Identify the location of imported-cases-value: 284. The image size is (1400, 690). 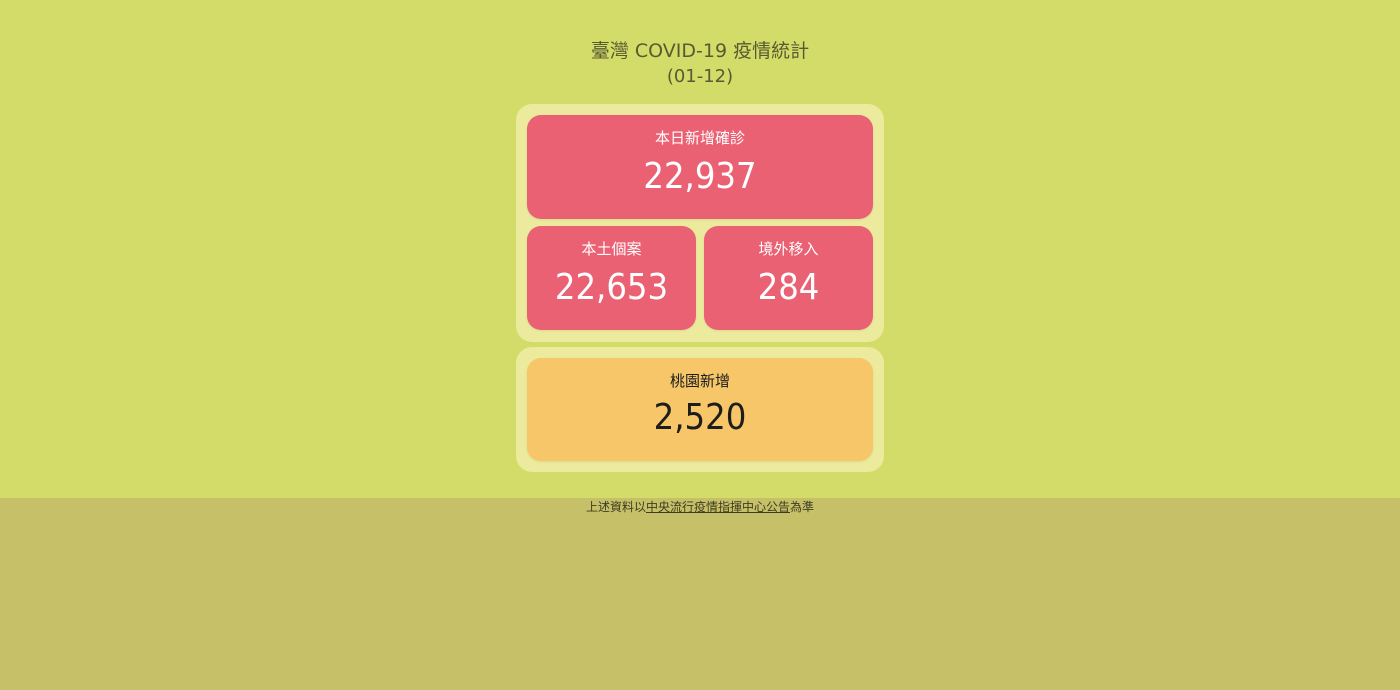
(788, 287).